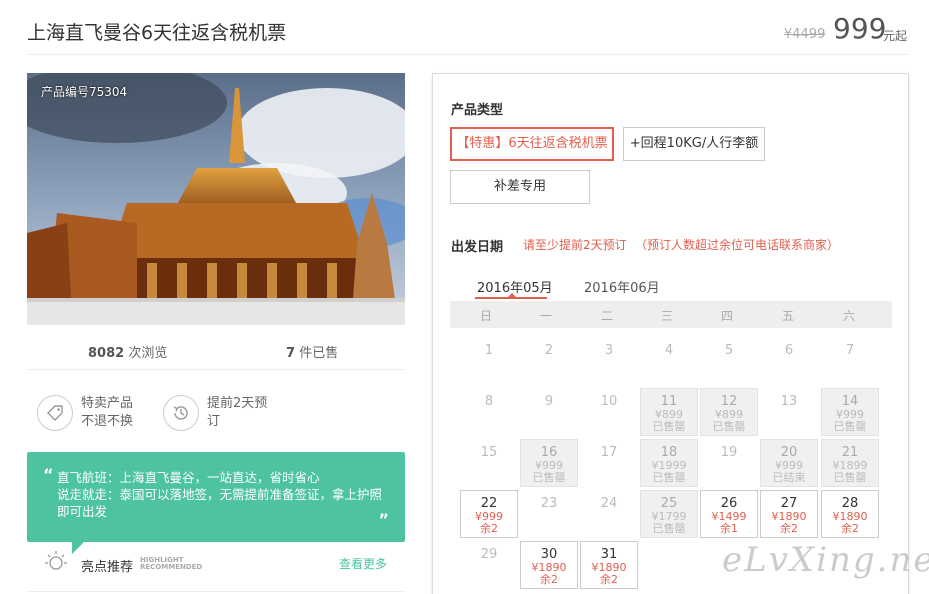  I want to click on day-number: 3, so click(609, 350).